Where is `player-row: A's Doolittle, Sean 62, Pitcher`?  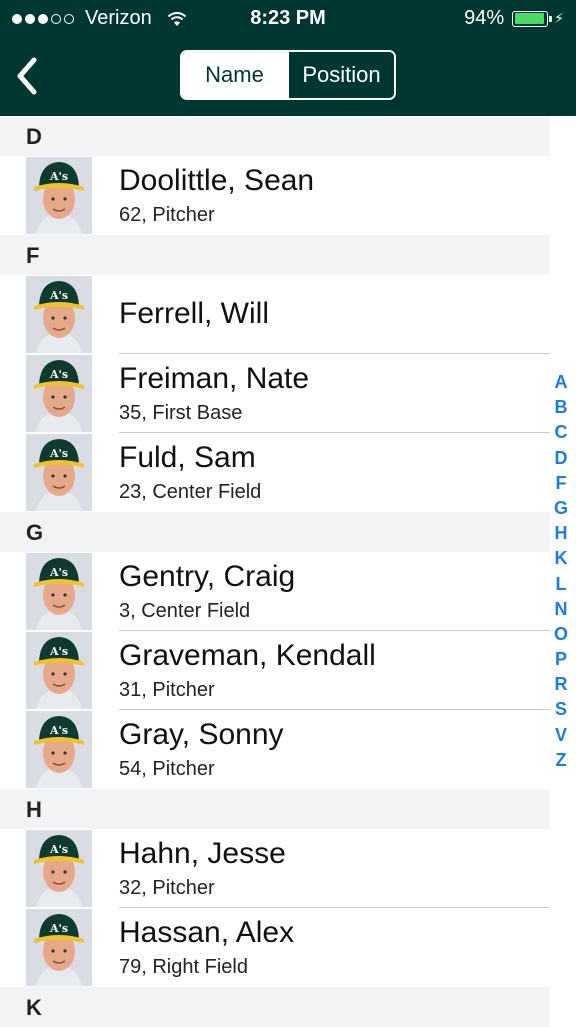 player-row: A's Doolittle, Sean 62, Pitcher is located at coordinates (275, 195).